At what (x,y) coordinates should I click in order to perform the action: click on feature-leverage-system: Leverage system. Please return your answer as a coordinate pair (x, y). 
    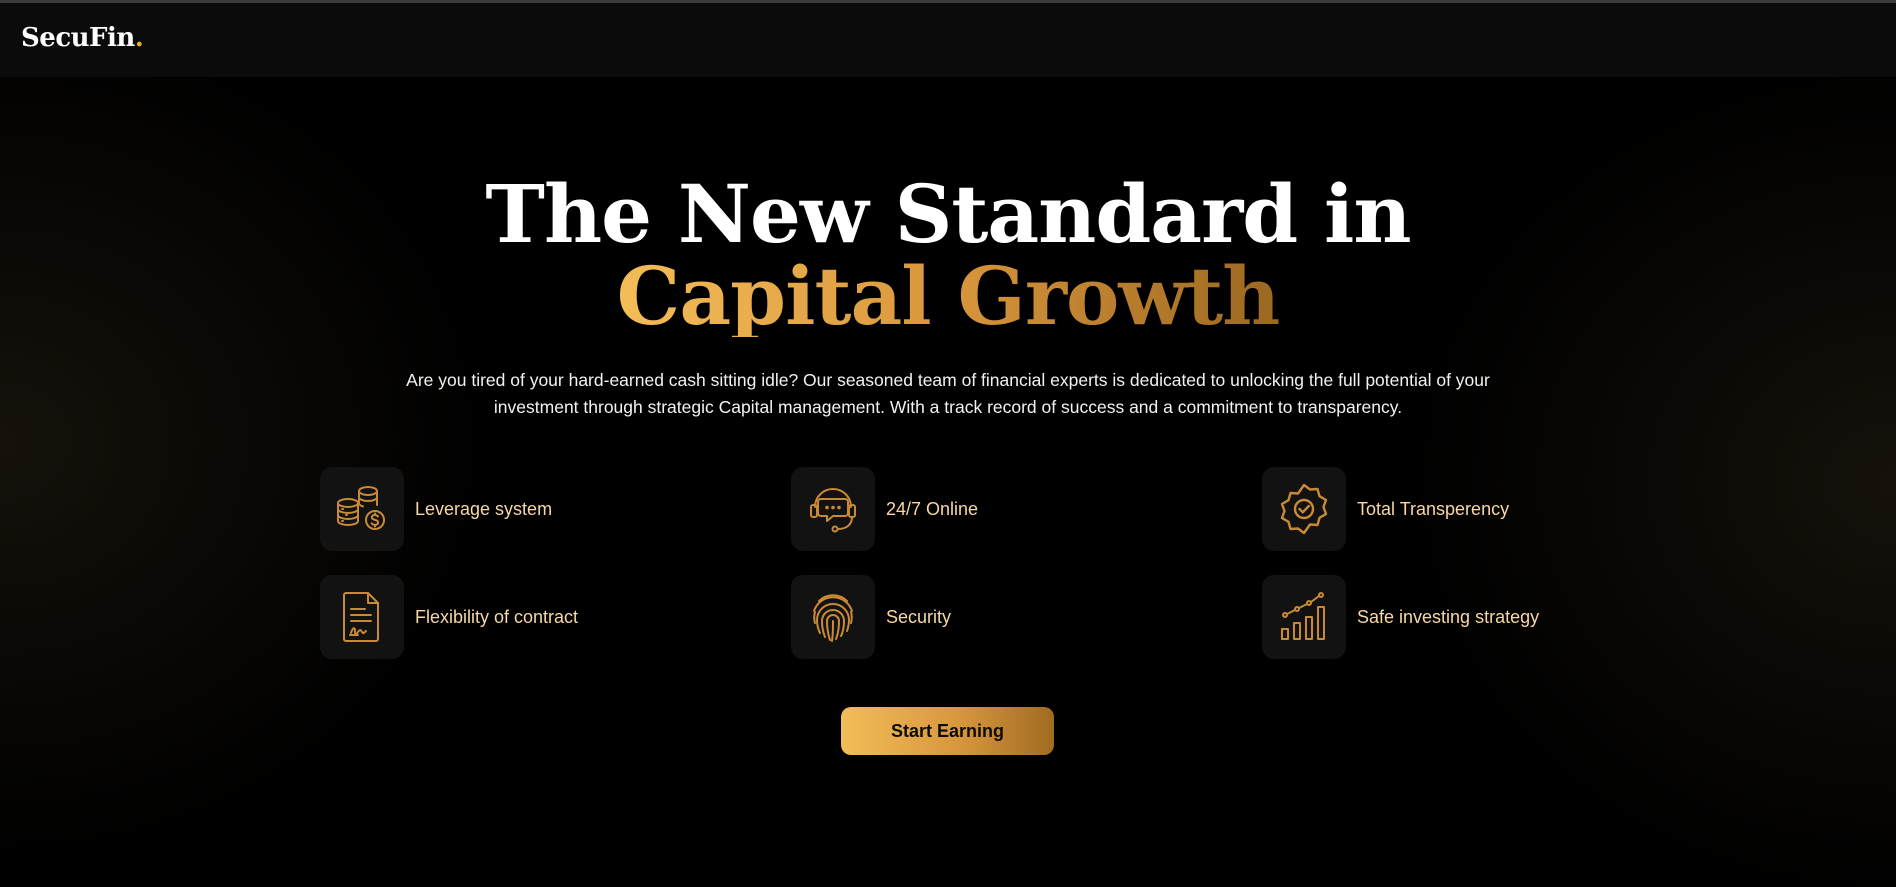
    Looking at the image, I should click on (436, 509).